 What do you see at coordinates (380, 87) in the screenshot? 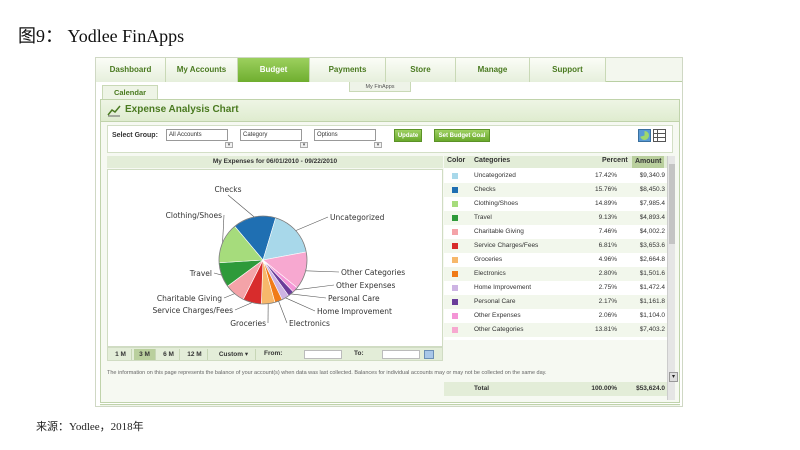
I see `subtab-my-finapps: My FinApps` at bounding box center [380, 87].